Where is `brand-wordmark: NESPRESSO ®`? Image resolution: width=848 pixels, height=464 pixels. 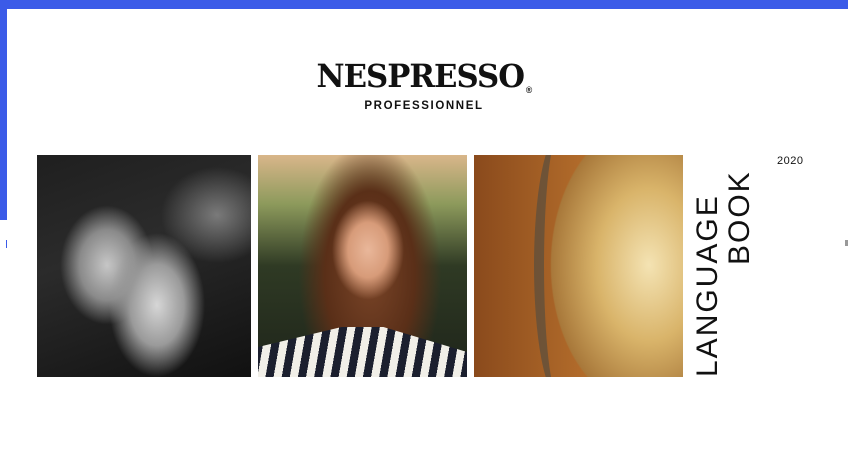 brand-wordmark: NESPRESSO ® is located at coordinates (424, 76).